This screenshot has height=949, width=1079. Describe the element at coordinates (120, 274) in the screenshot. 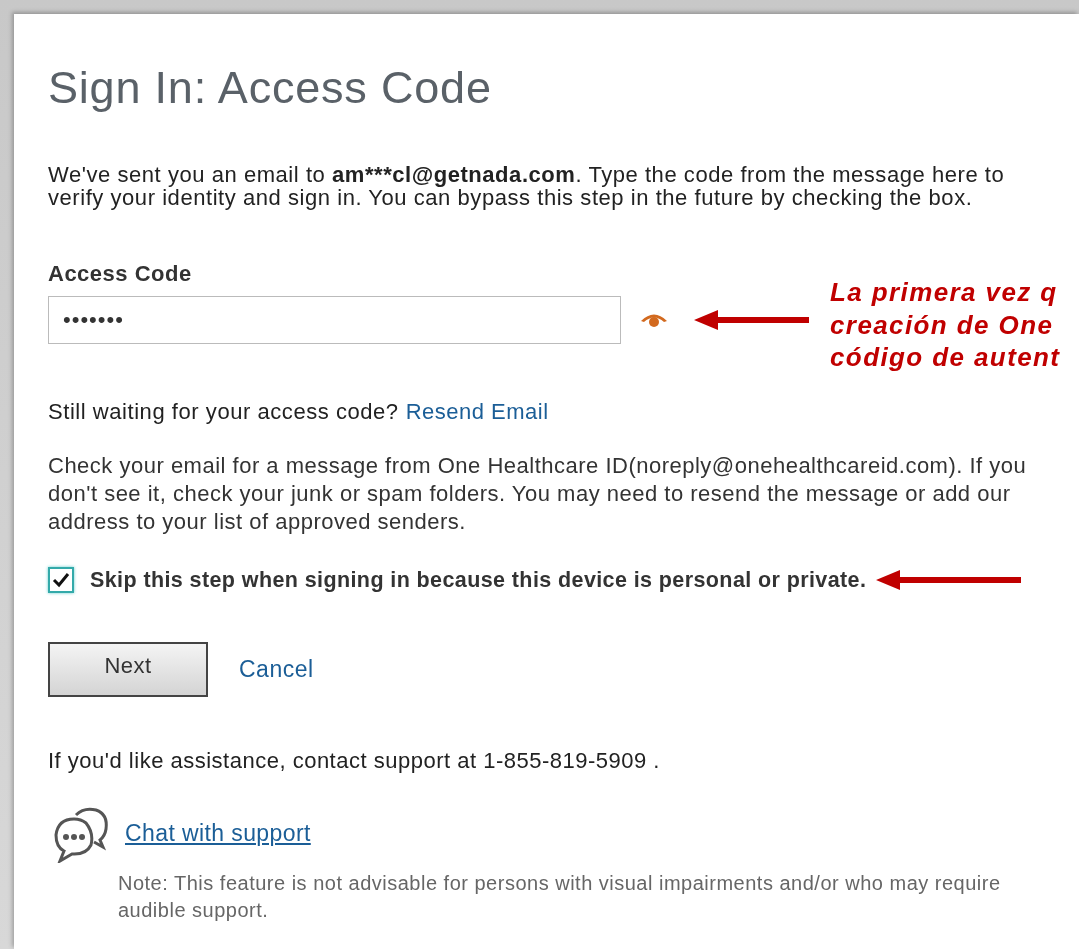

I see `field-label: Access Code` at that location.